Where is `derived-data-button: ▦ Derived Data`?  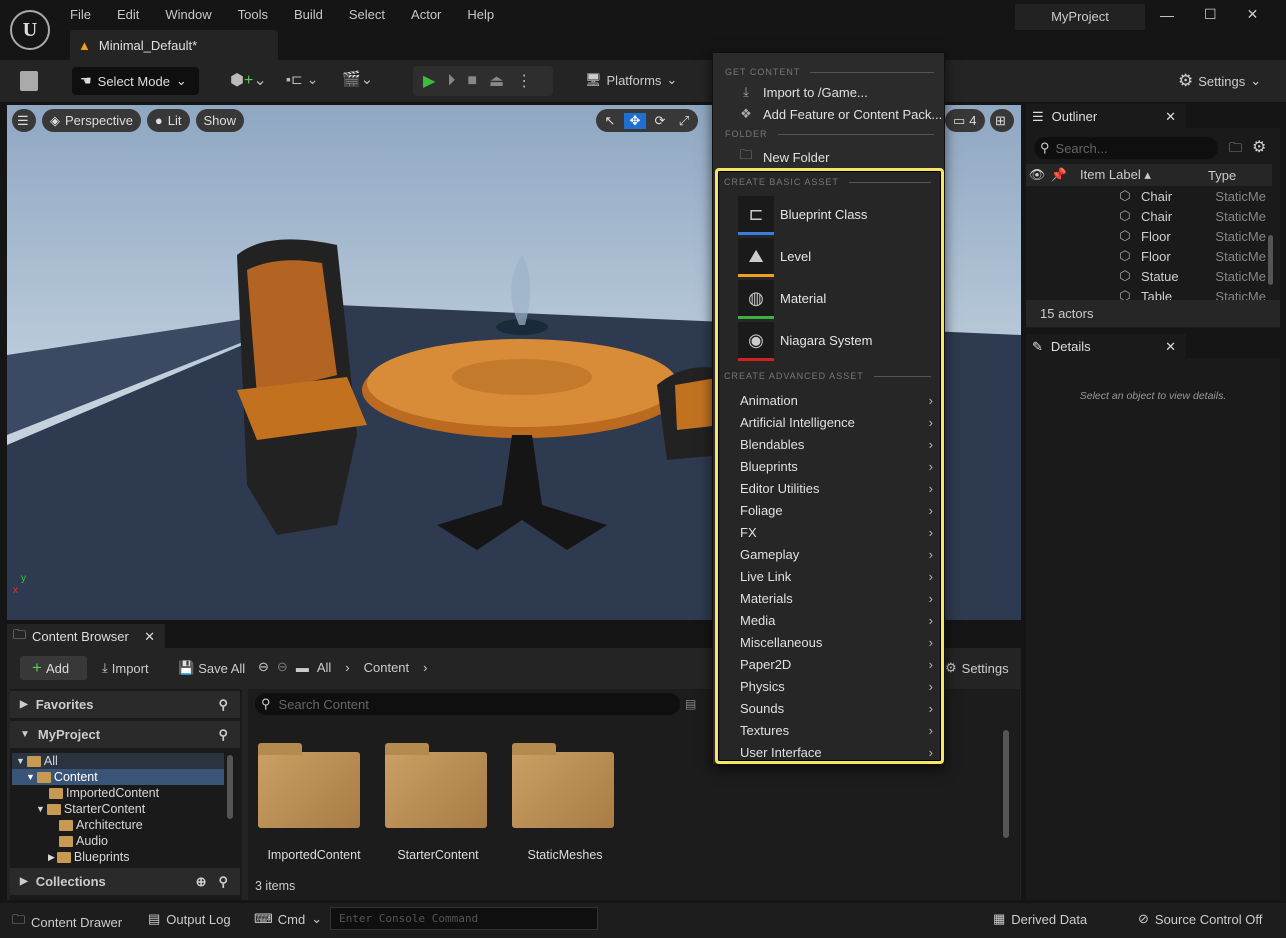
derived-data-button: ▦ Derived Data is located at coordinates (1040, 919).